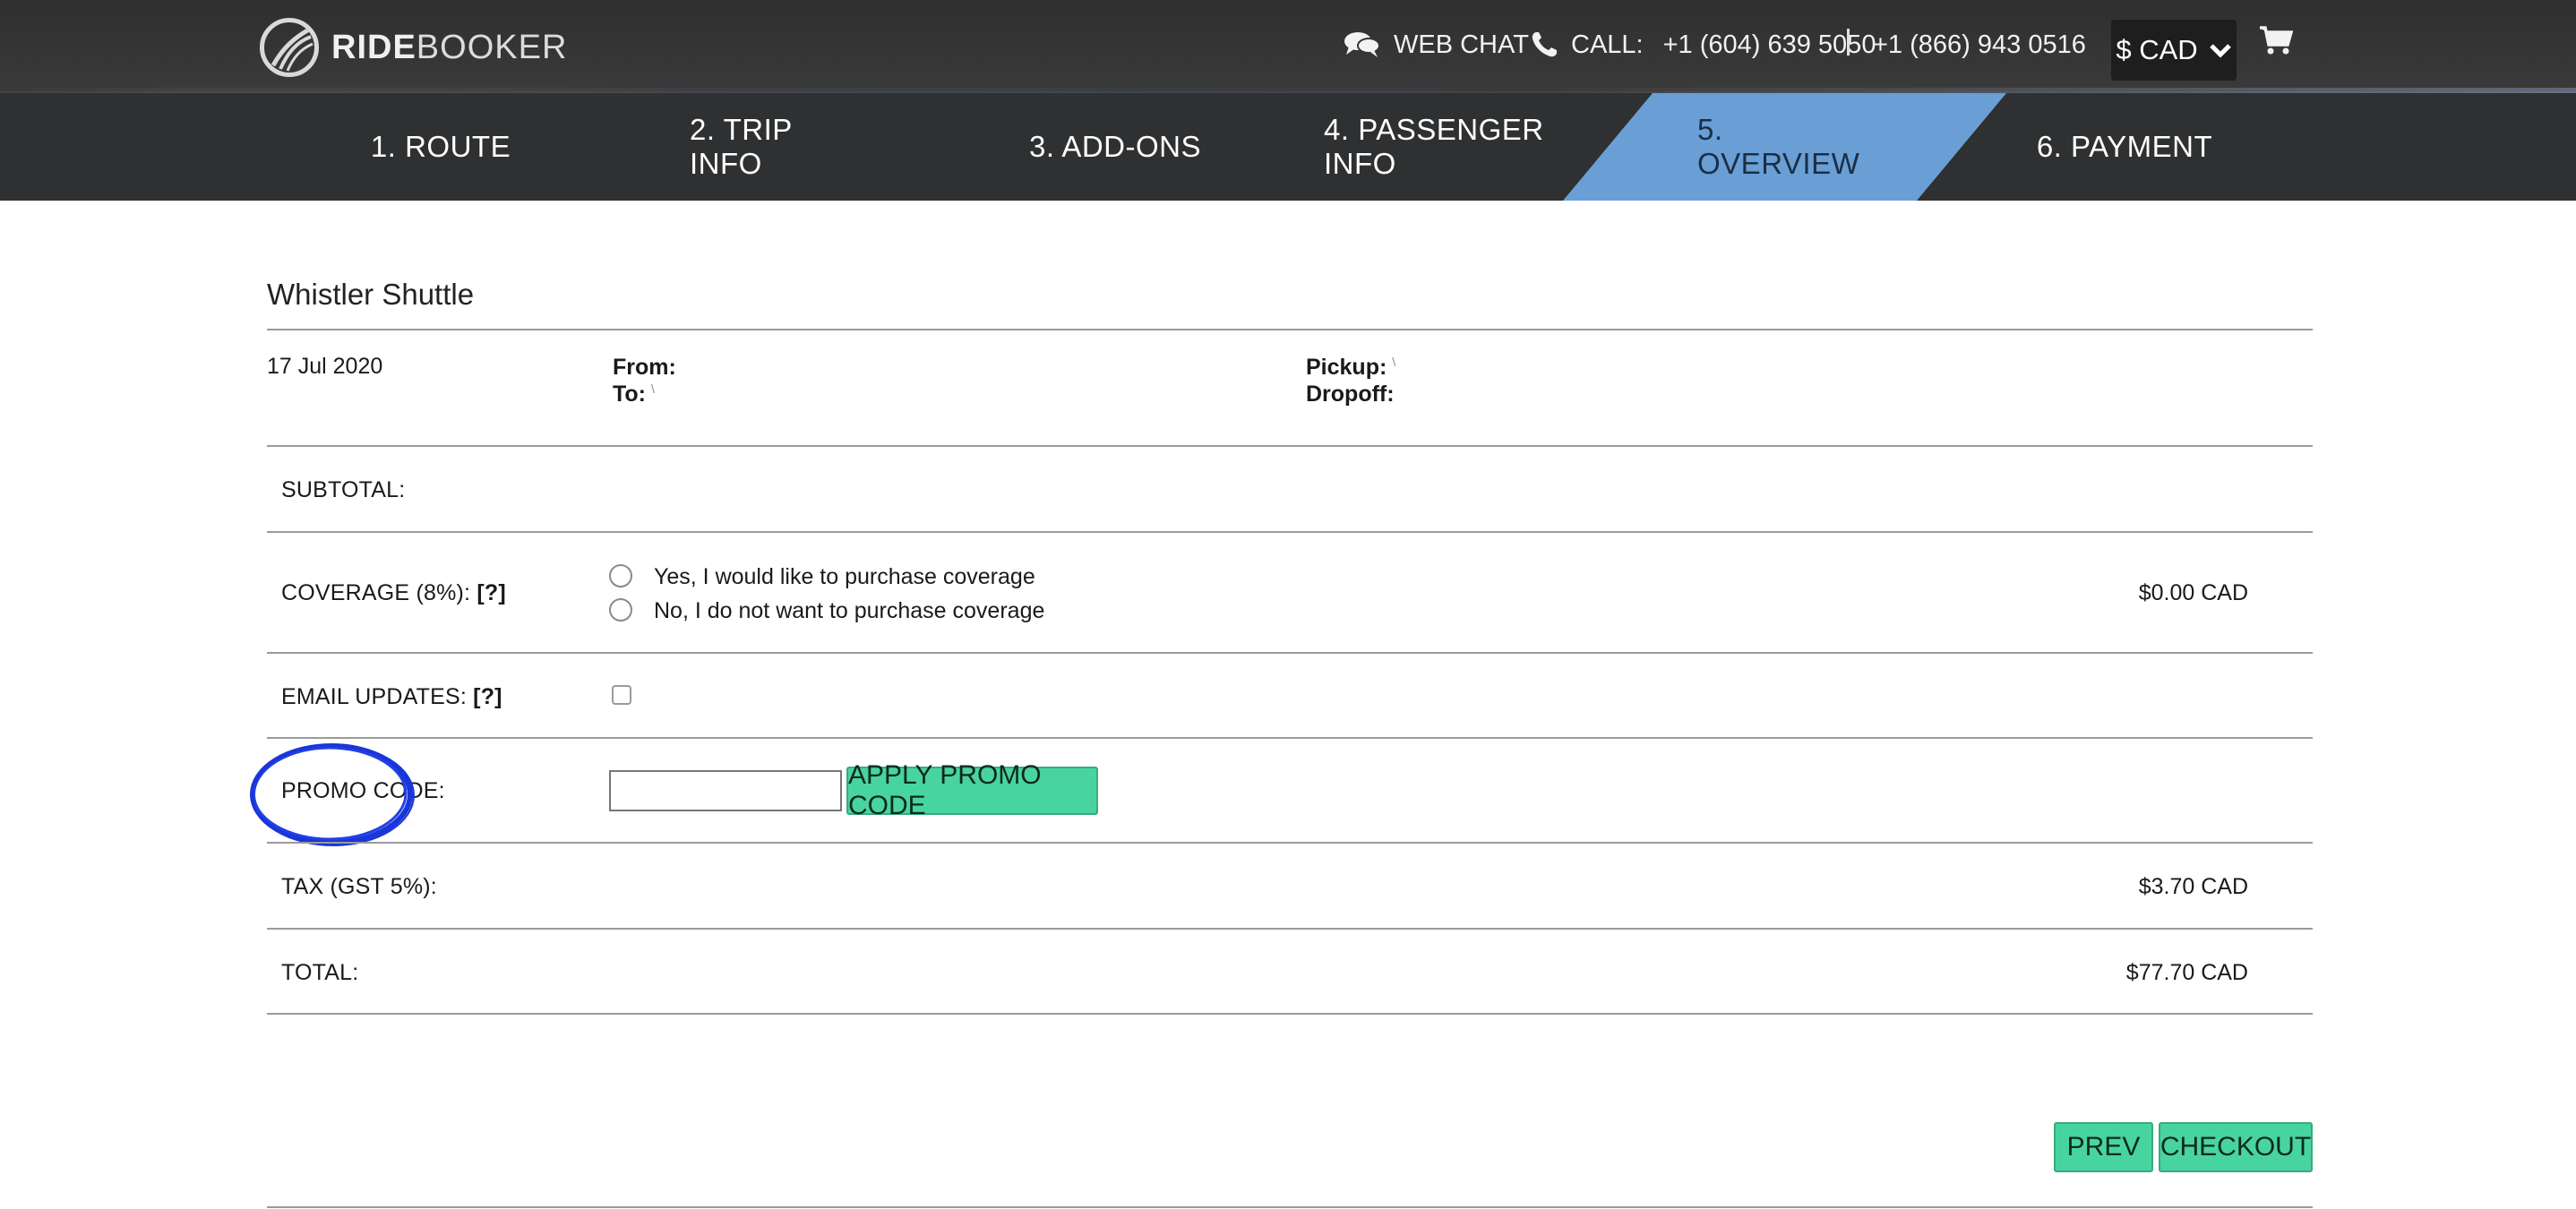 This screenshot has height=1209, width=2576. I want to click on ridebooker-logo-icon, so click(289, 47).